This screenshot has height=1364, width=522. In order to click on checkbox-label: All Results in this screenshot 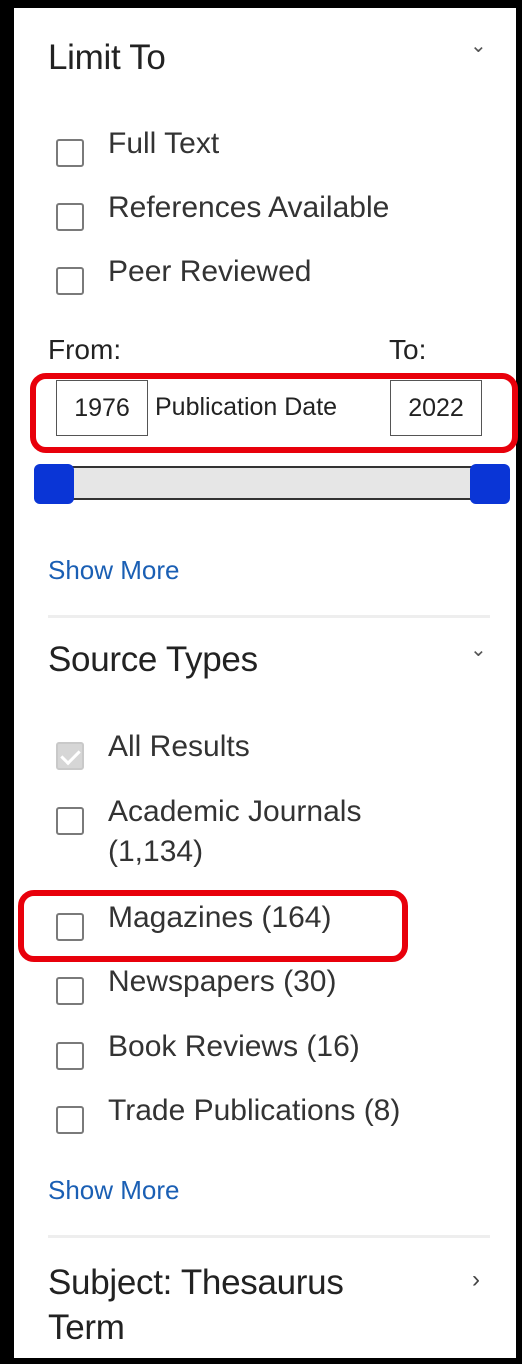, I will do `click(179, 746)`.